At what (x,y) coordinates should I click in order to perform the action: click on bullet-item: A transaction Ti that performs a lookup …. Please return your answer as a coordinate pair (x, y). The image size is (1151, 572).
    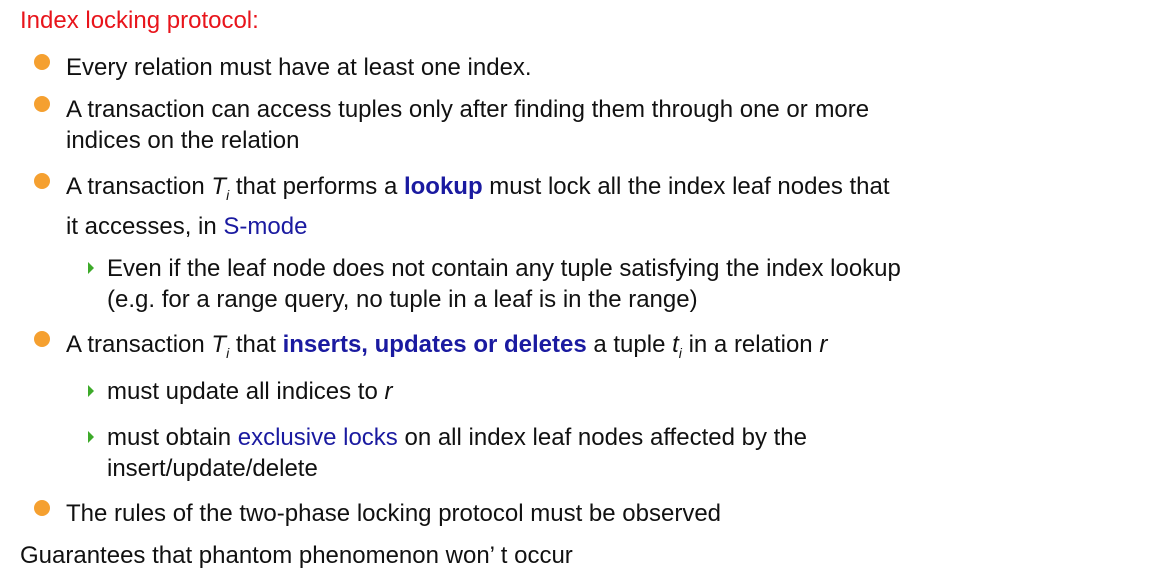
    Looking at the image, I should click on (550, 206).